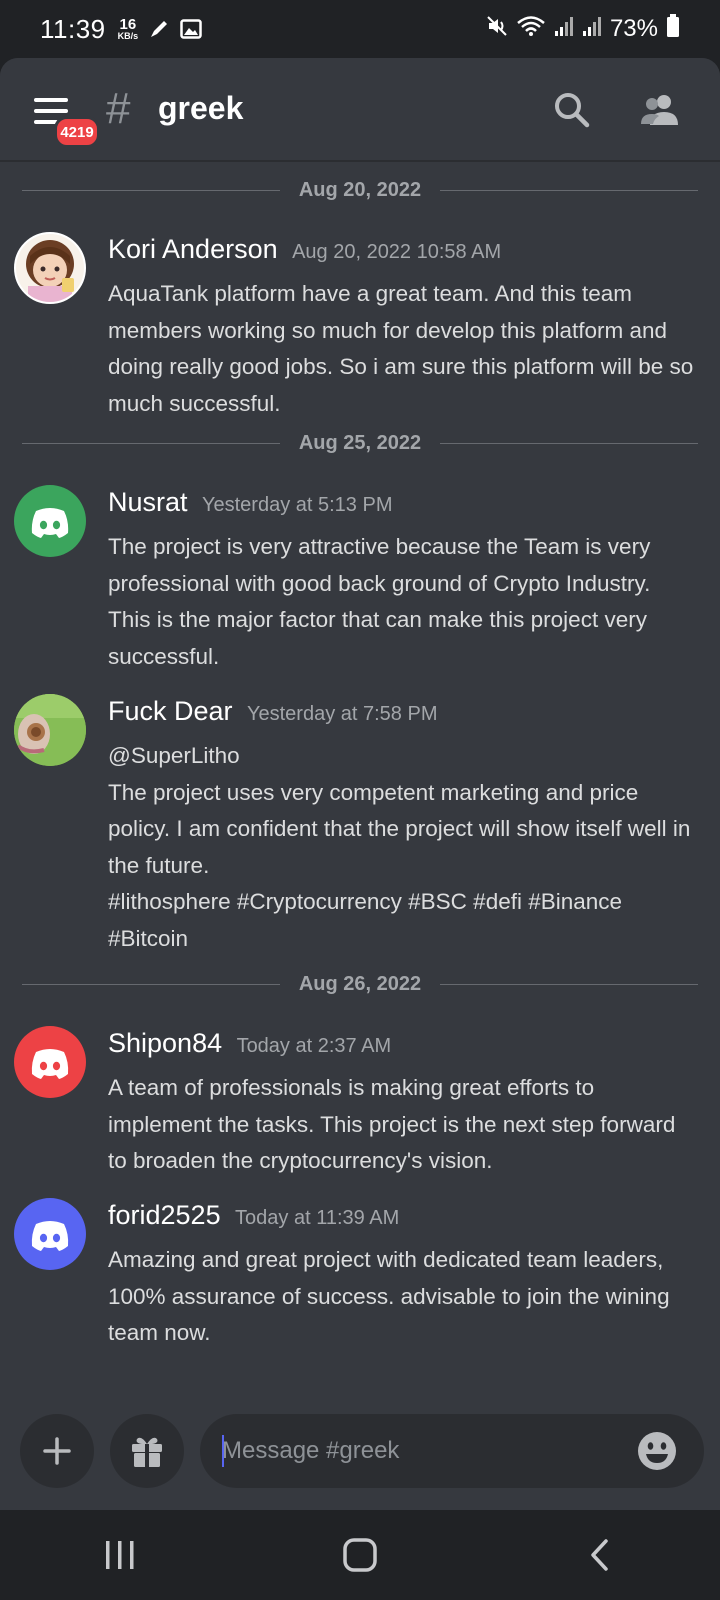  Describe the element at coordinates (191, 29) in the screenshot. I see `image-icon` at that location.